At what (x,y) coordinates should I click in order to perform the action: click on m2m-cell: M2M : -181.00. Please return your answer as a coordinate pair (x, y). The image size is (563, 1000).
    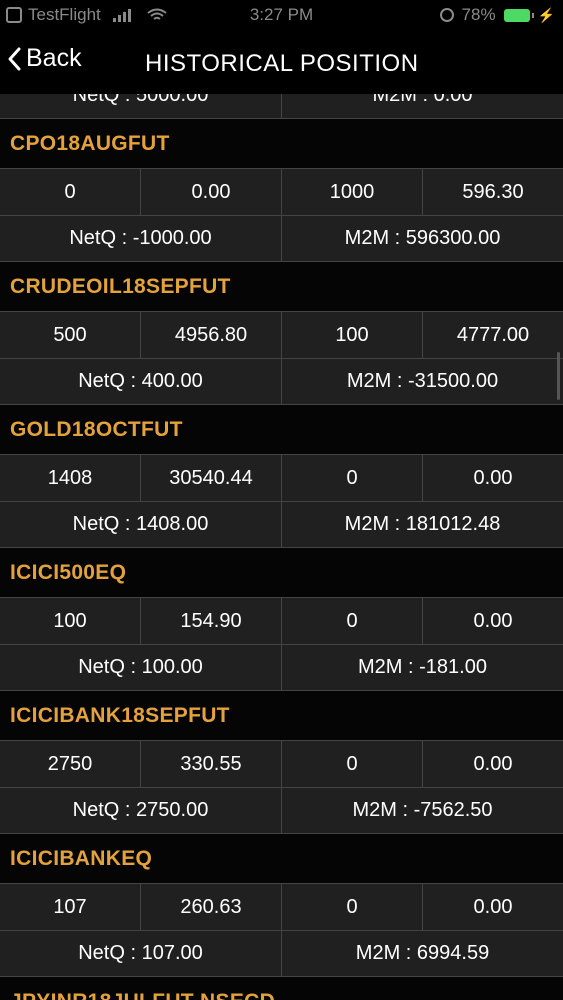
    Looking at the image, I should click on (422, 667).